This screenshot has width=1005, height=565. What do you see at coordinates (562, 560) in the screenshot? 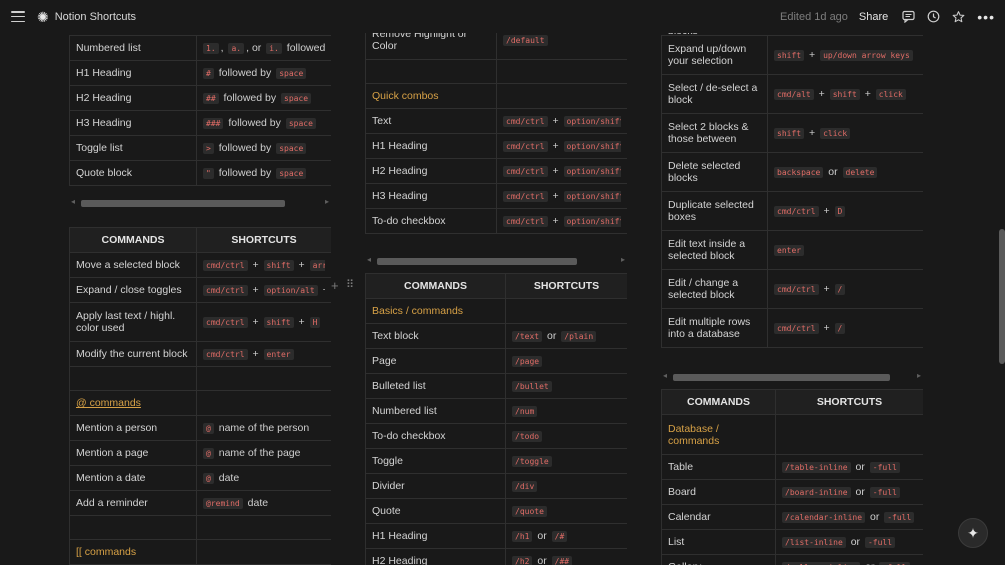
I see `key-code: /##` at bounding box center [562, 560].